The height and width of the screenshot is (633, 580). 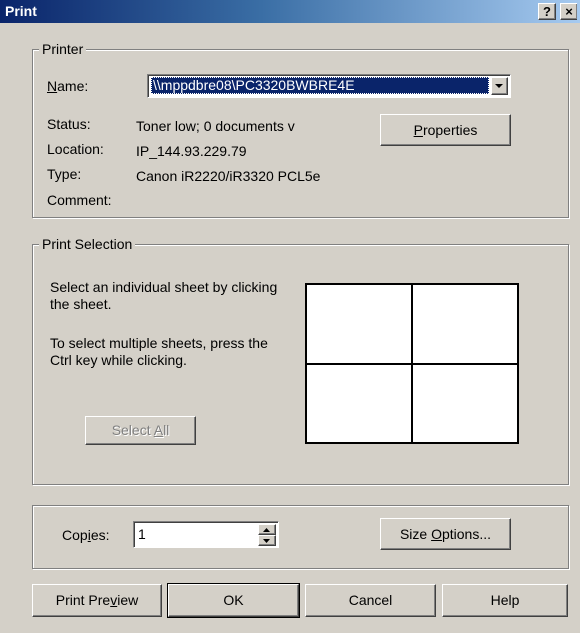 What do you see at coordinates (445, 130) in the screenshot?
I see `properties-button: Properties` at bounding box center [445, 130].